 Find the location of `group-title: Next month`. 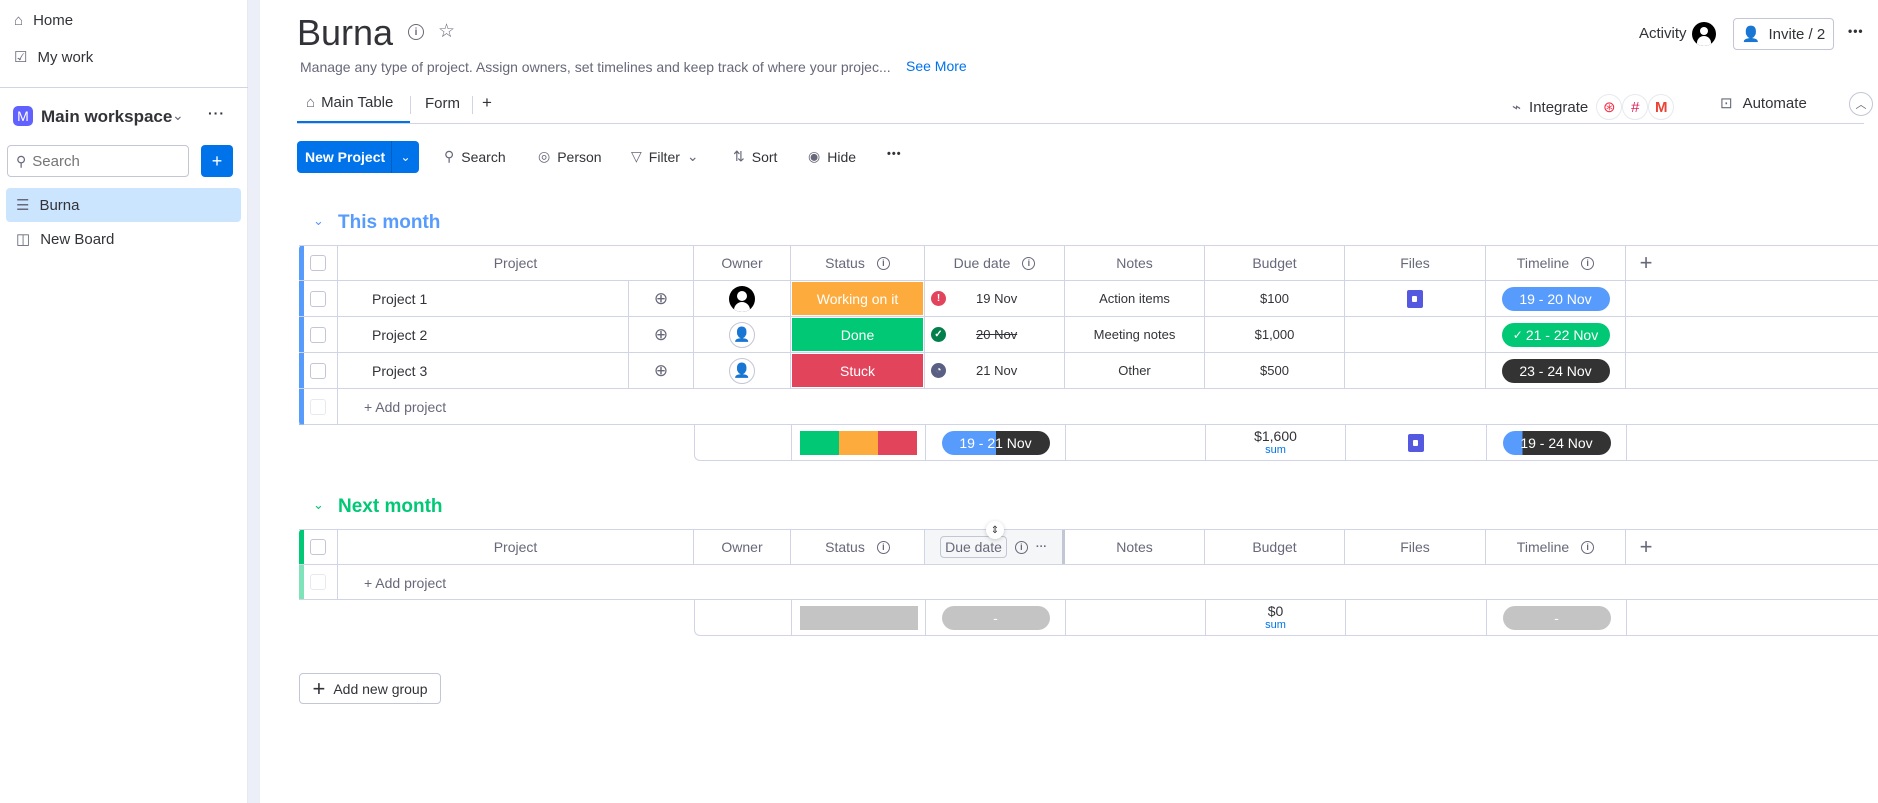

group-title: Next month is located at coordinates (390, 507).